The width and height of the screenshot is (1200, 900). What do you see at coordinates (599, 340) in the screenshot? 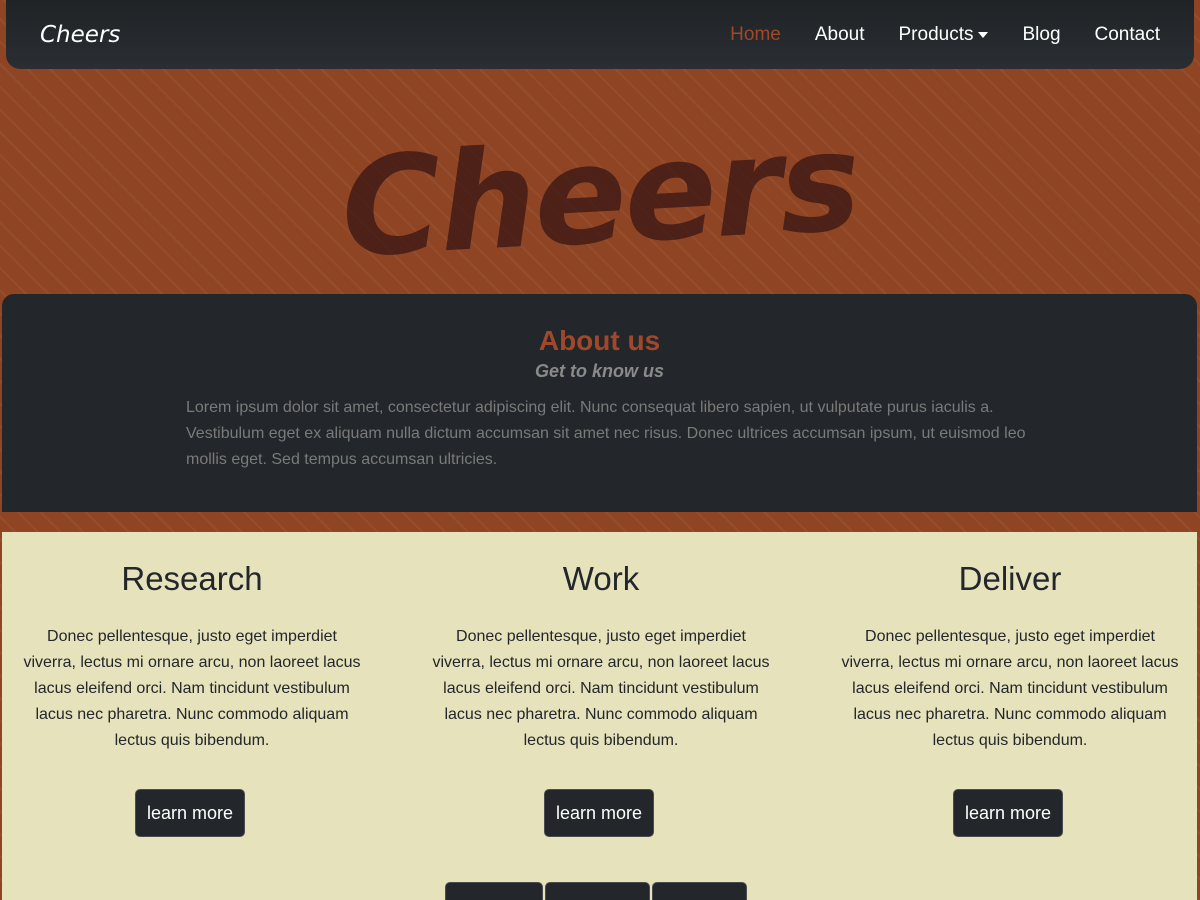
I see `about-title: About us` at bounding box center [599, 340].